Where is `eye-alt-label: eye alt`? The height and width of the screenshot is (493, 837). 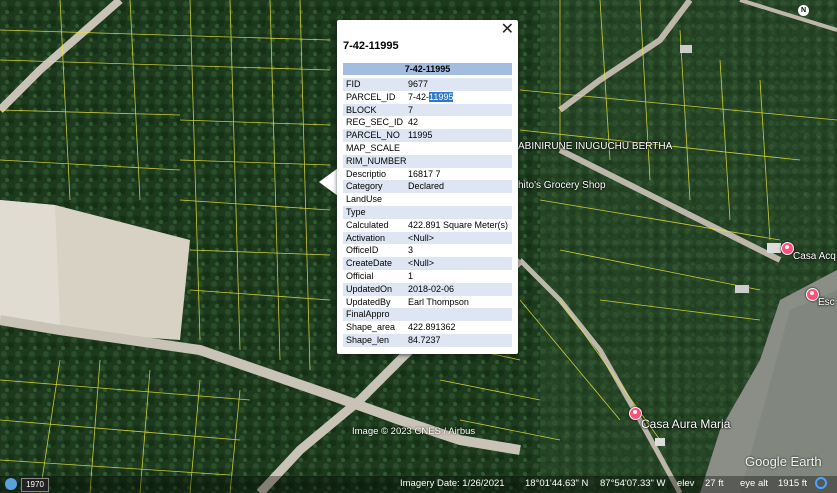
eye-alt-label: eye alt is located at coordinates (754, 483).